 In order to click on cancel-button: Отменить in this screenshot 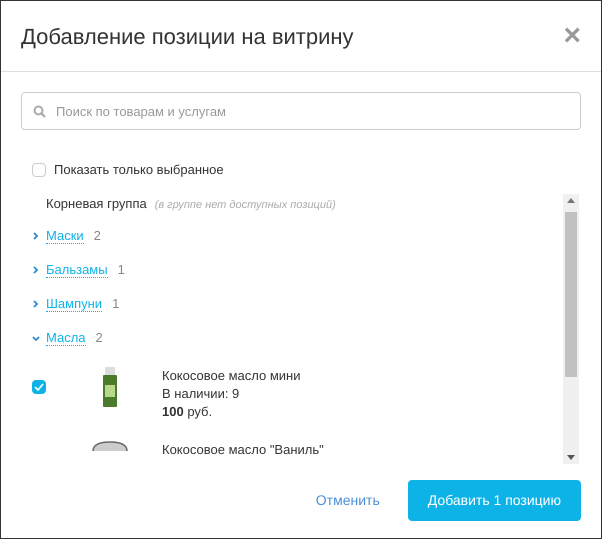, I will do `click(348, 501)`.